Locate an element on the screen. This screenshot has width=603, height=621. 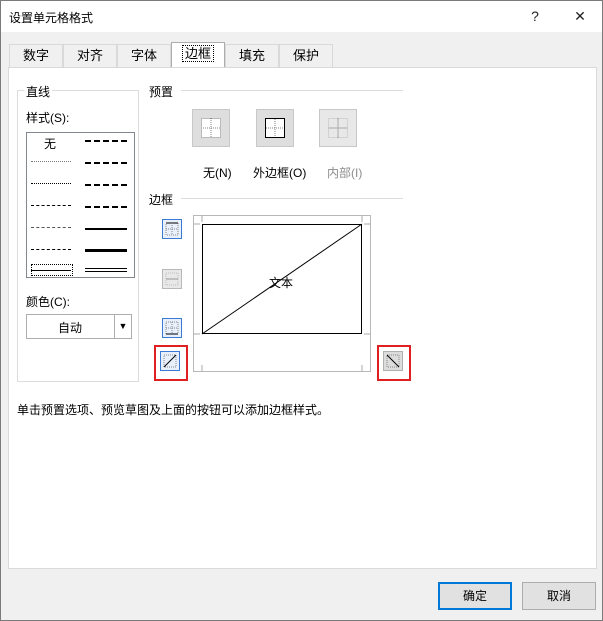
line-style-medium is located at coordinates (106, 229).